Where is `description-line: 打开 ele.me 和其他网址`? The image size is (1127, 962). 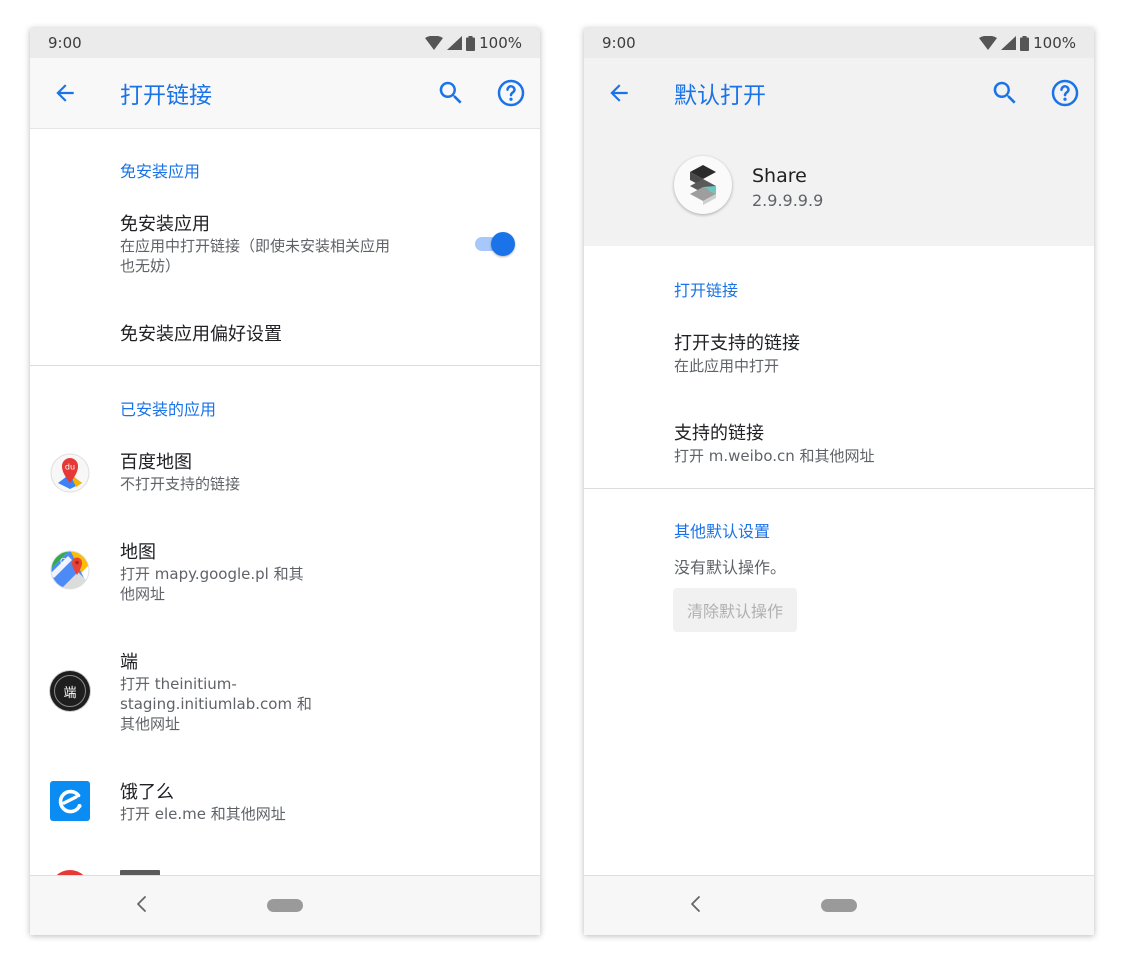
description-line: 打开 ele.me 和其他网址 is located at coordinates (203, 814).